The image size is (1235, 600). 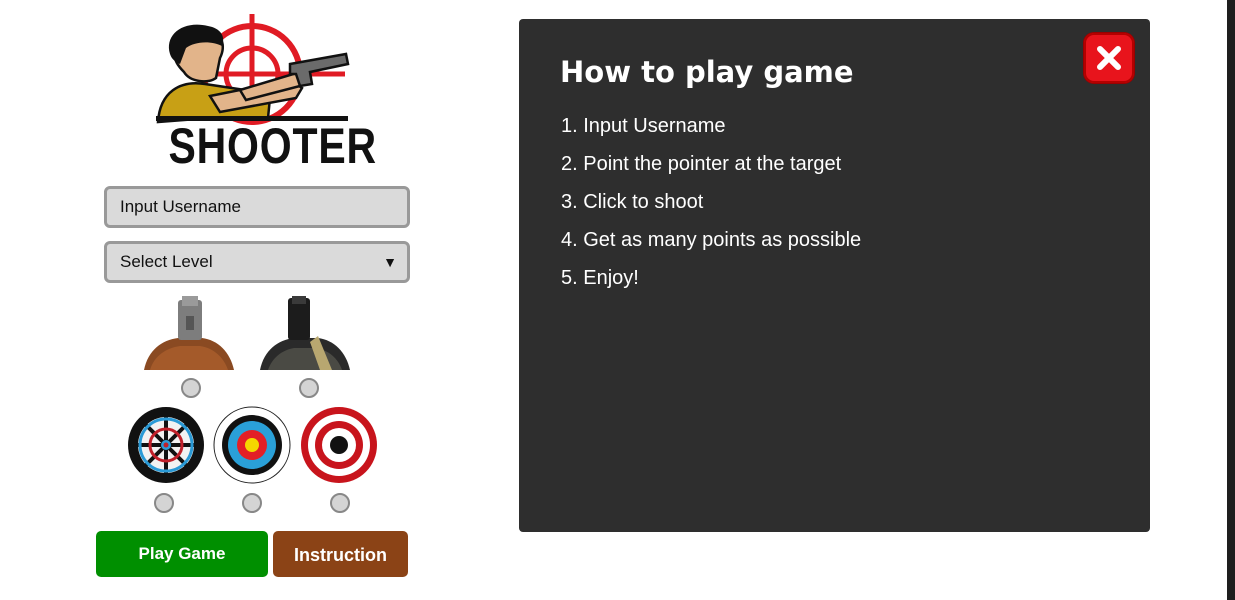 I want to click on target-archery-image, so click(x=252, y=445).